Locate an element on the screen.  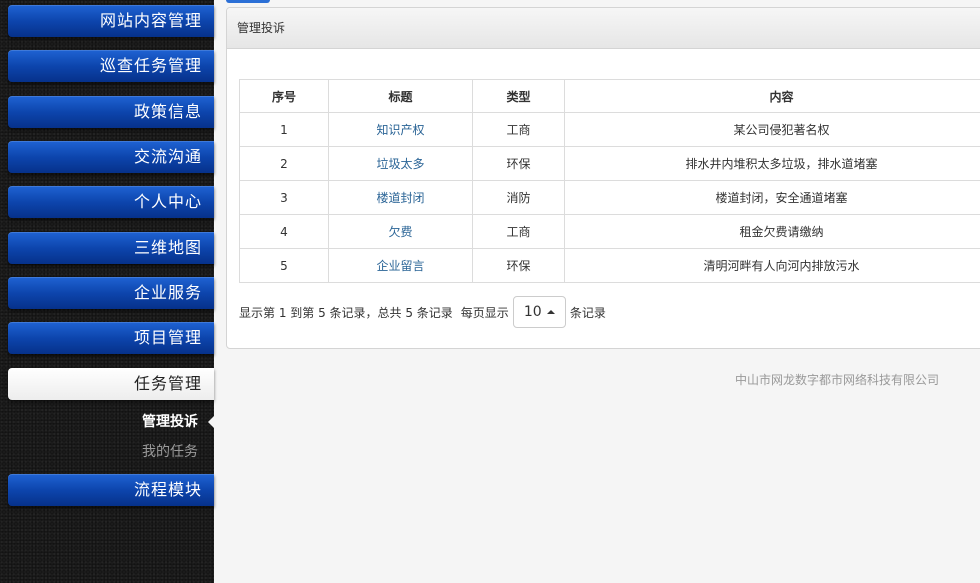
title-link: 楼道封闭 is located at coordinates (400, 198).